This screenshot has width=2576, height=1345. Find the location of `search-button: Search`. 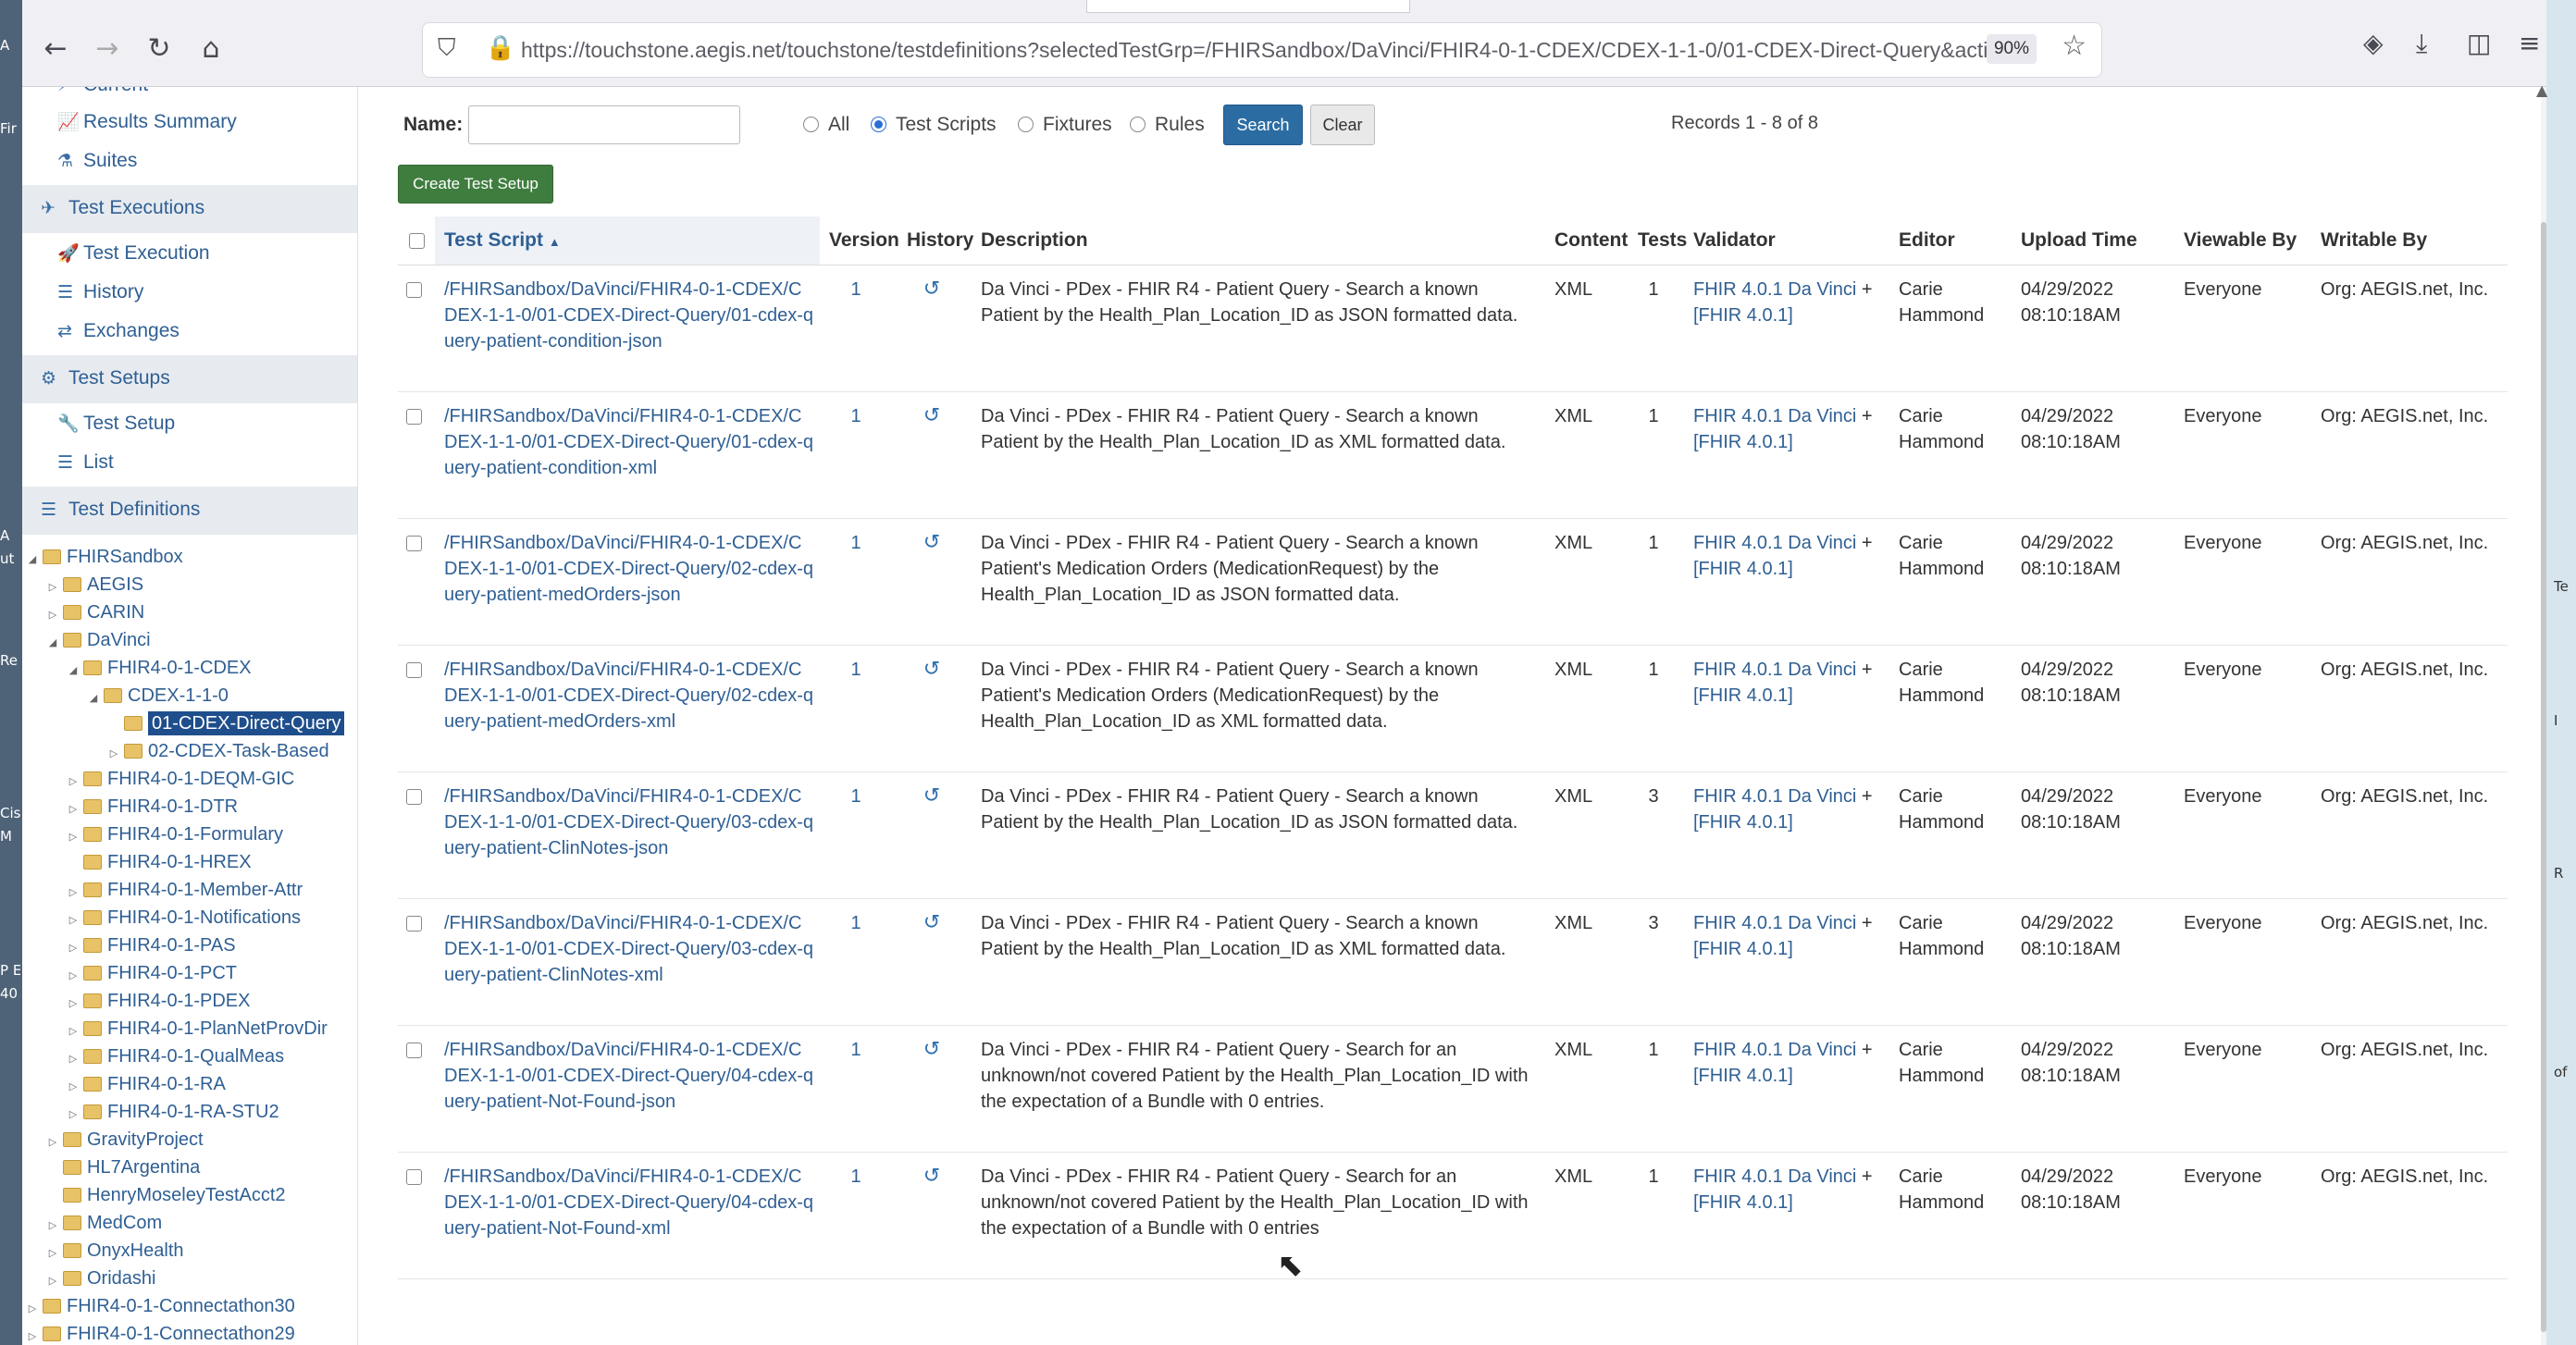

search-button: Search is located at coordinates (1263, 125).